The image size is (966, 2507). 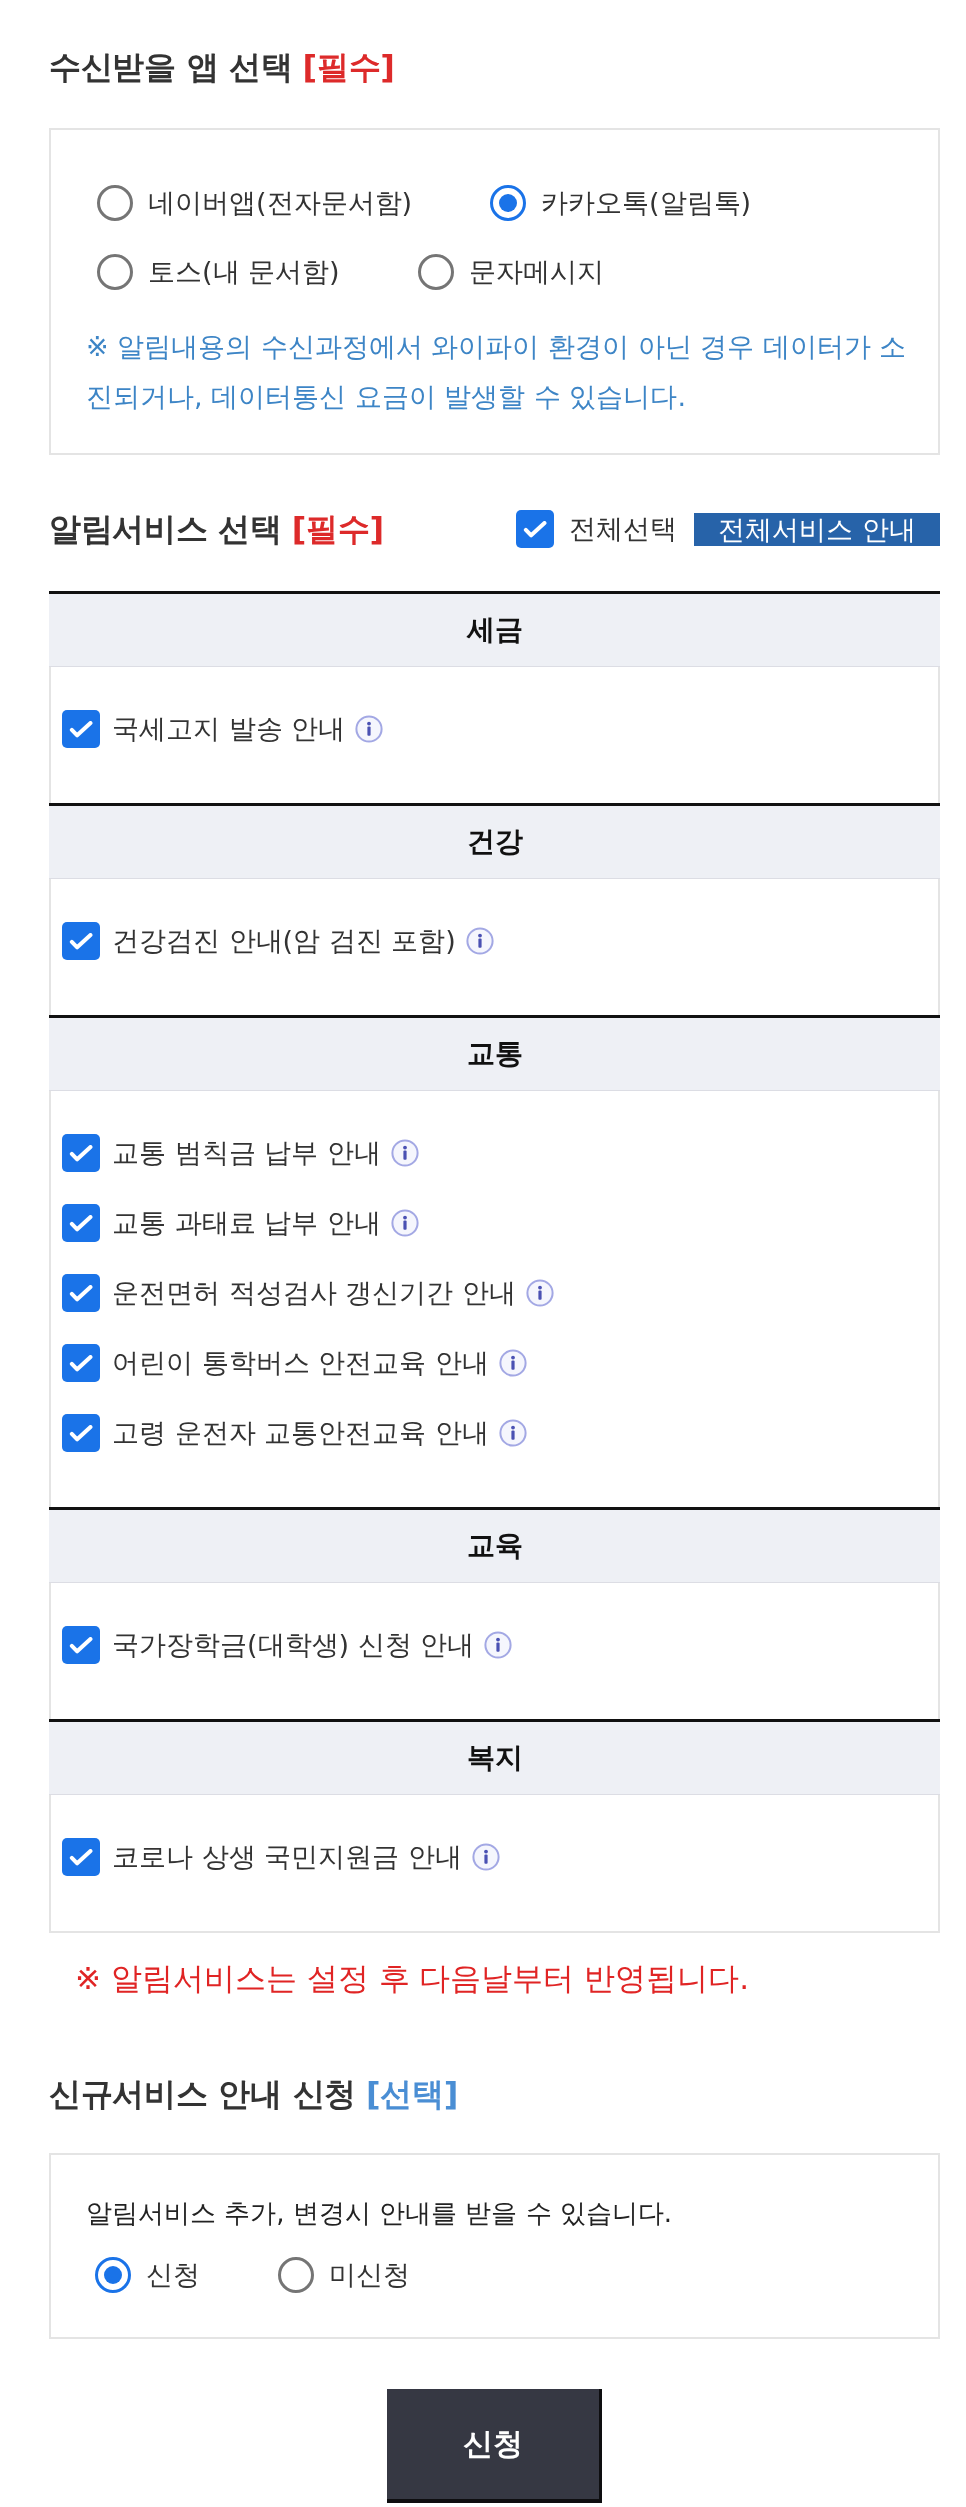 I want to click on description-text: 알림서비스 추가, 변경시 안내를 받을 수 있습니다., so click(x=380, y=2213).